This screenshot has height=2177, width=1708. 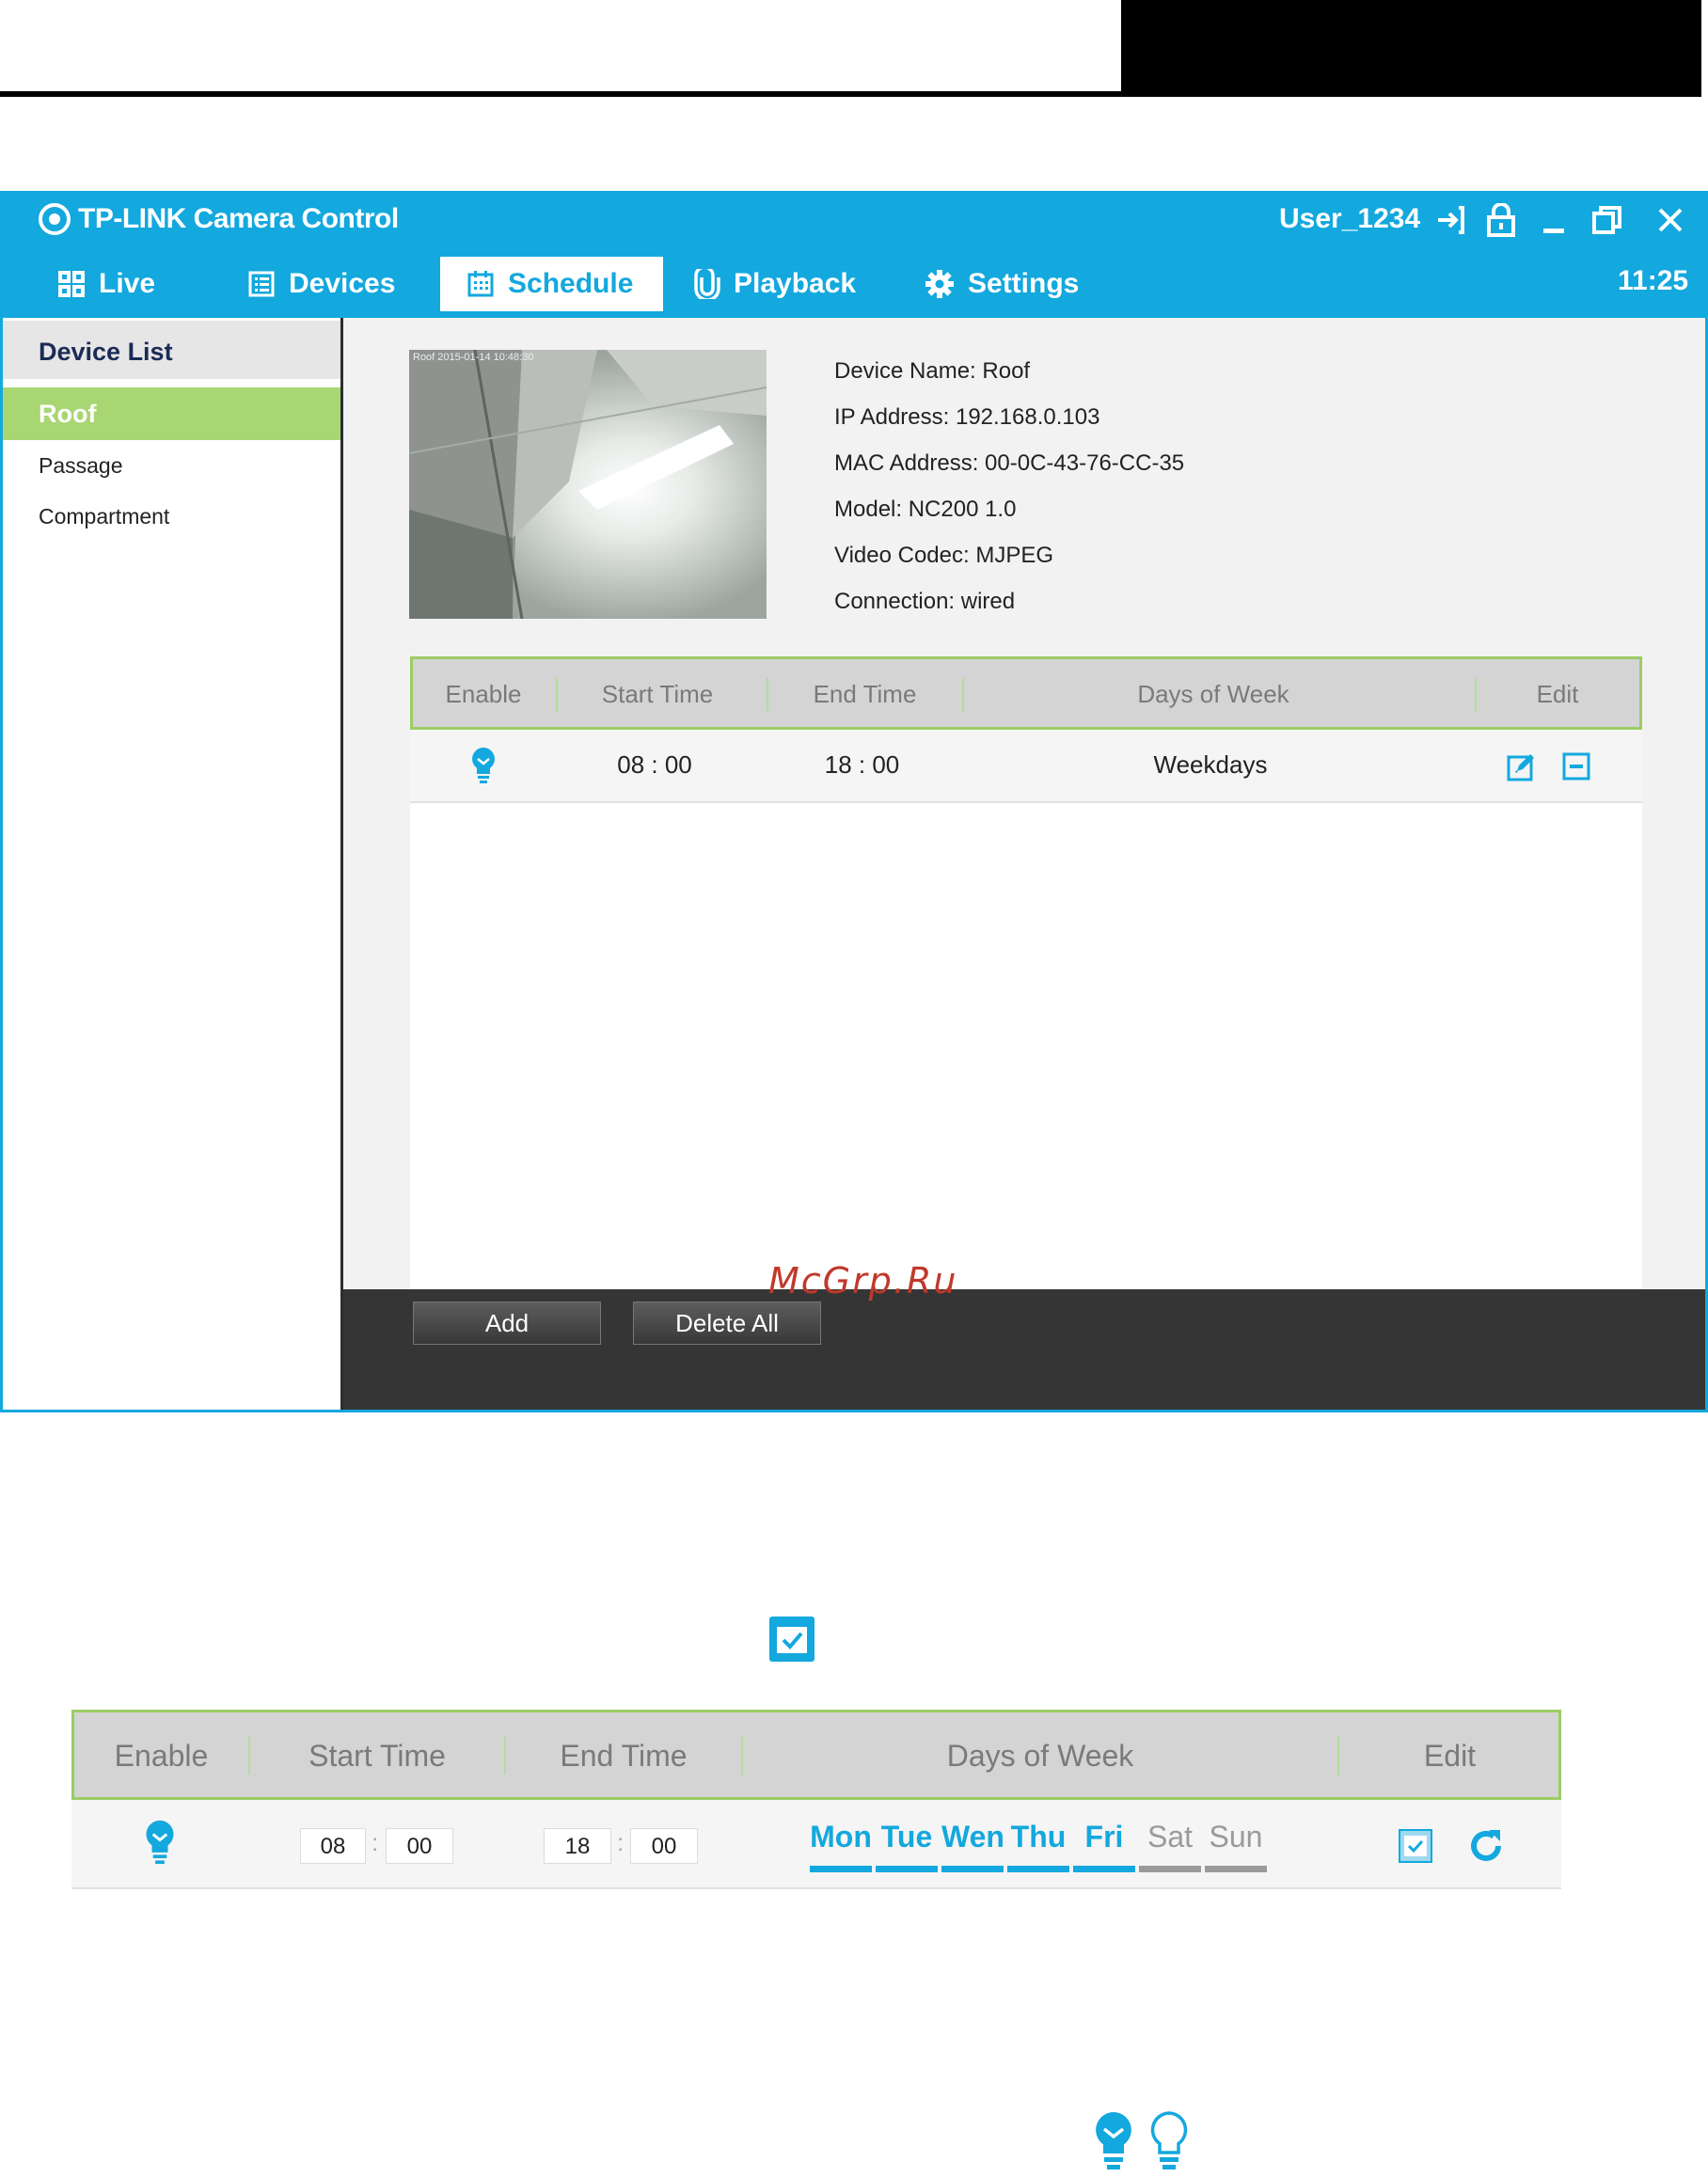 What do you see at coordinates (342, 283) in the screenshot?
I see `tab-devices-label: Devices` at bounding box center [342, 283].